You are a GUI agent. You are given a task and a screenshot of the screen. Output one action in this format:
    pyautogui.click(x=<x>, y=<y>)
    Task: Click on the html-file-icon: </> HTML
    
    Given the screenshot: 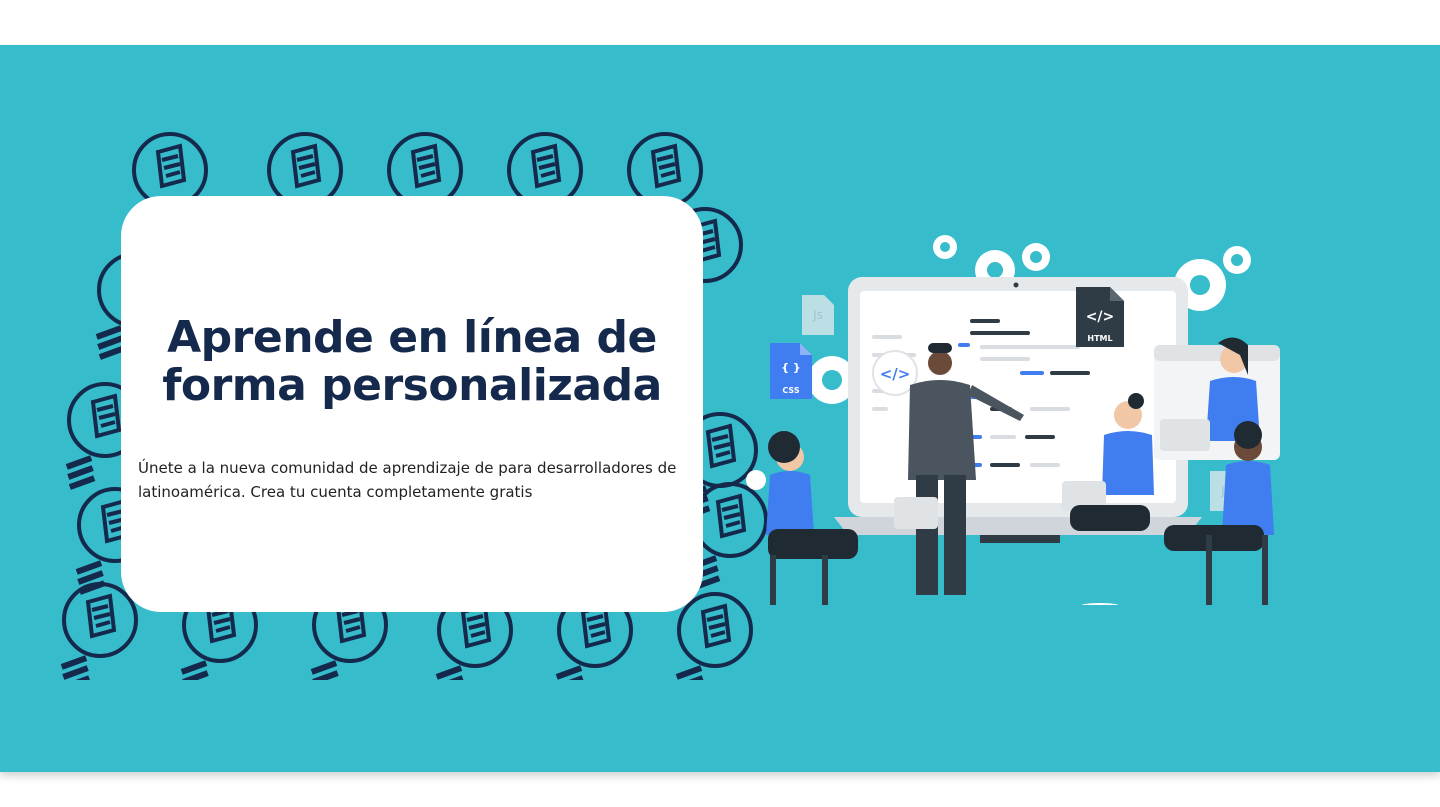 What is the action you would take?
    pyautogui.click(x=1100, y=317)
    